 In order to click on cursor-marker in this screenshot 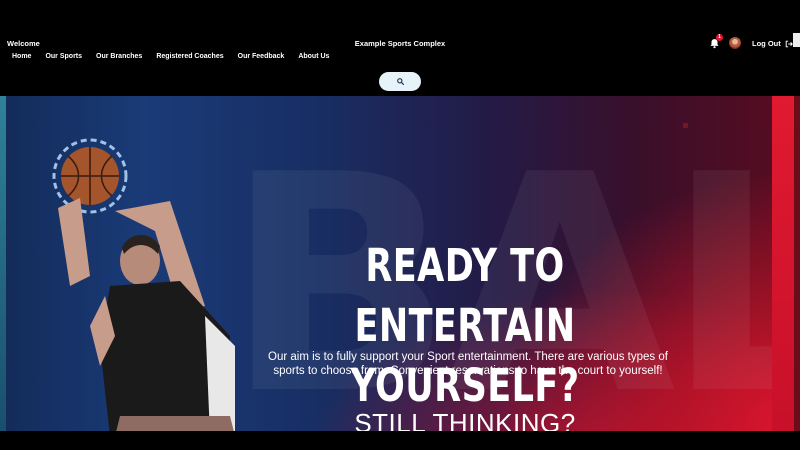, I will do `click(685, 125)`.